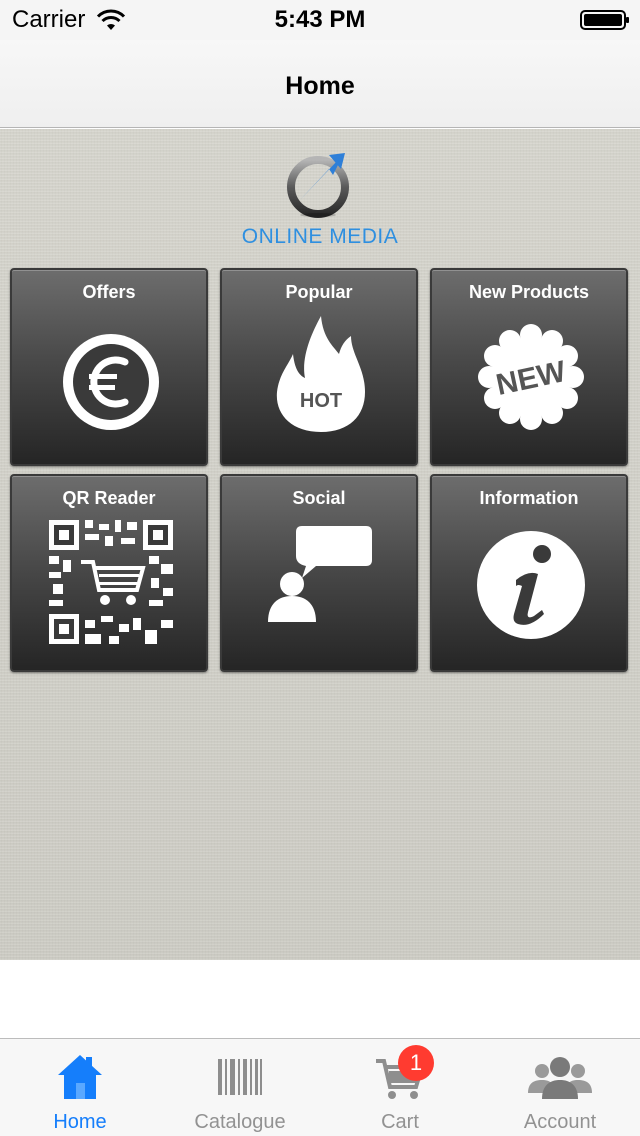 The image size is (640, 1136). I want to click on offers-tile: Offers, so click(109, 367).